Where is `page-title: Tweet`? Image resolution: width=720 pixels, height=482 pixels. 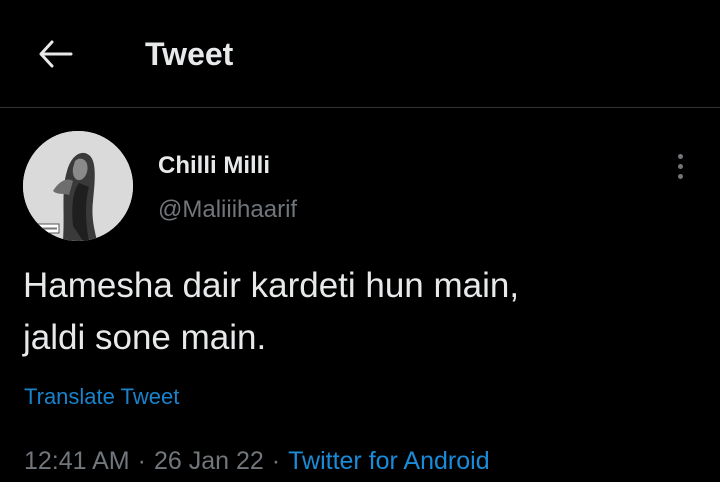
page-title: Tweet is located at coordinates (189, 54).